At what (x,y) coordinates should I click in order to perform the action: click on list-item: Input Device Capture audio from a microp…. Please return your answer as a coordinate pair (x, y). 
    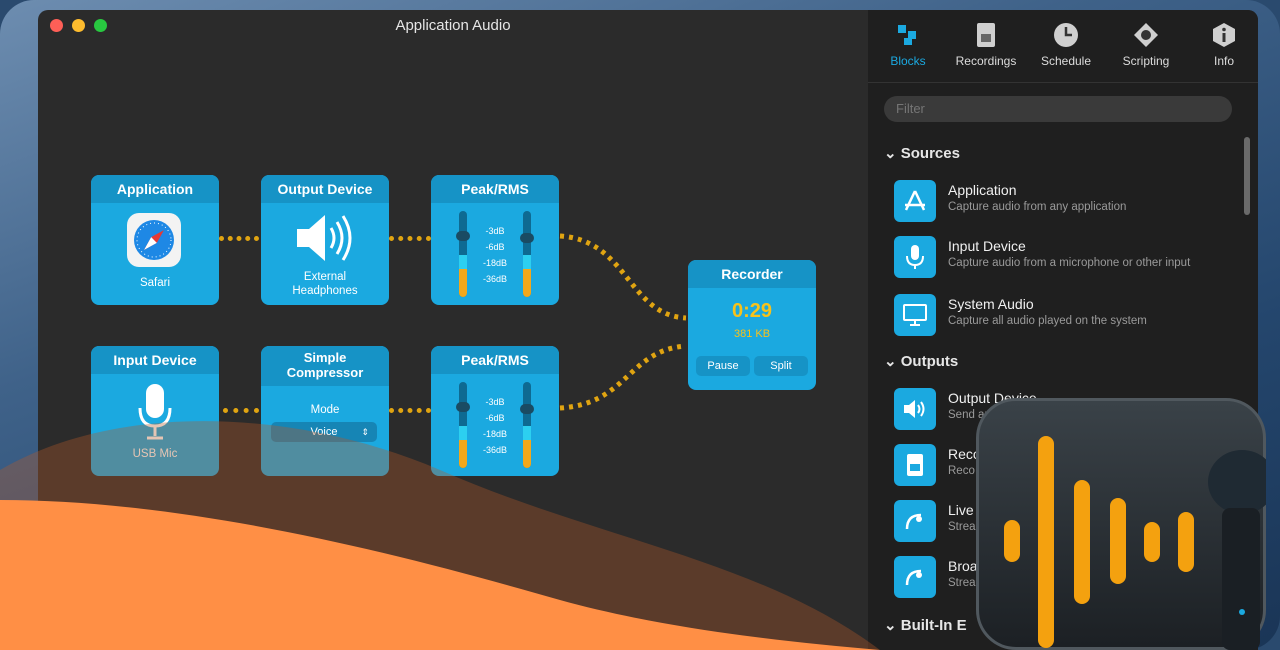
    Looking at the image, I should click on (1059, 258).